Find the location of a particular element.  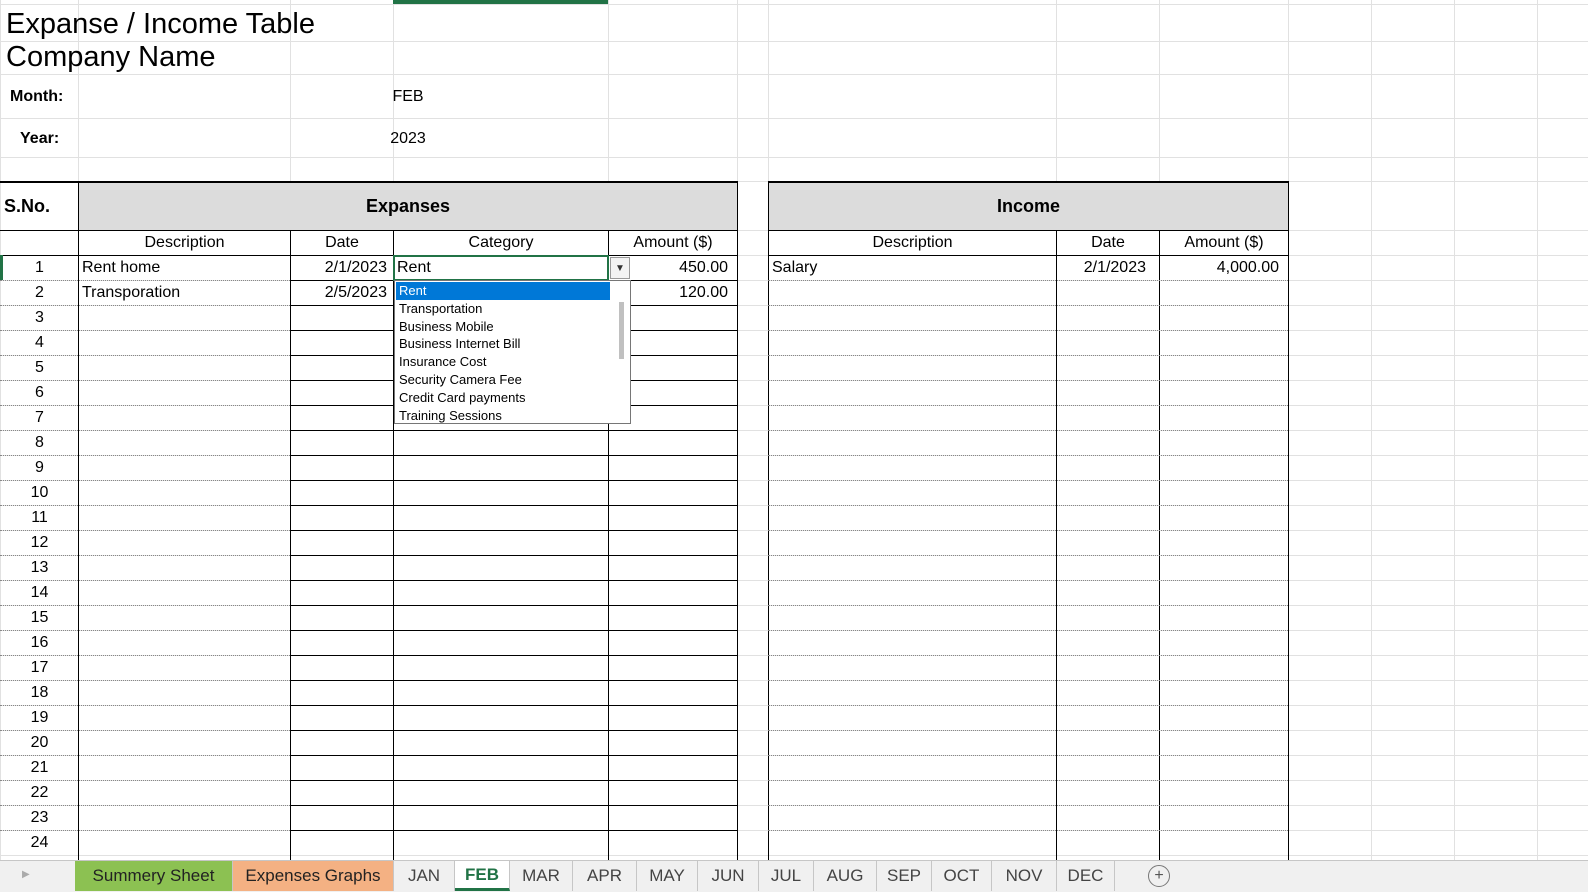

sheet-tab: Expenses Graphs is located at coordinates (313, 876).